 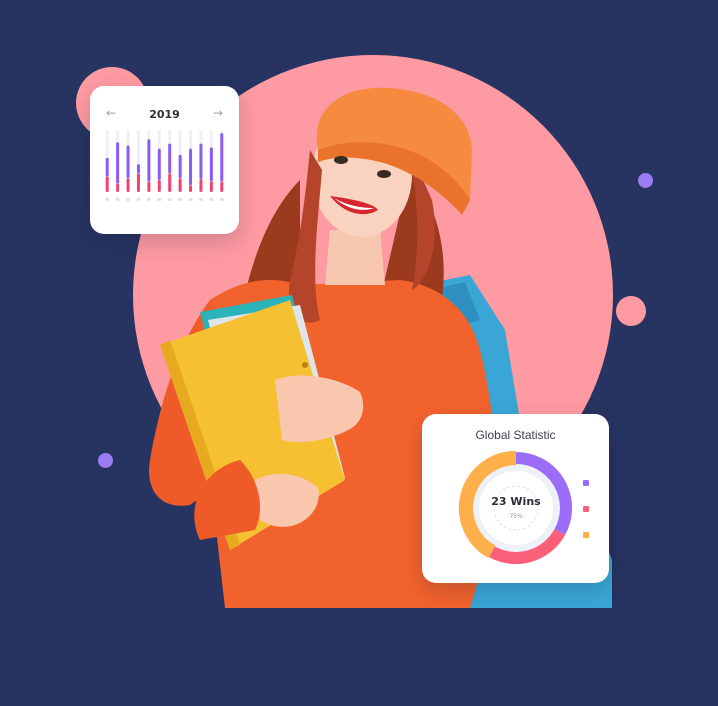 I want to click on monthly-bars, so click(x=164, y=165).